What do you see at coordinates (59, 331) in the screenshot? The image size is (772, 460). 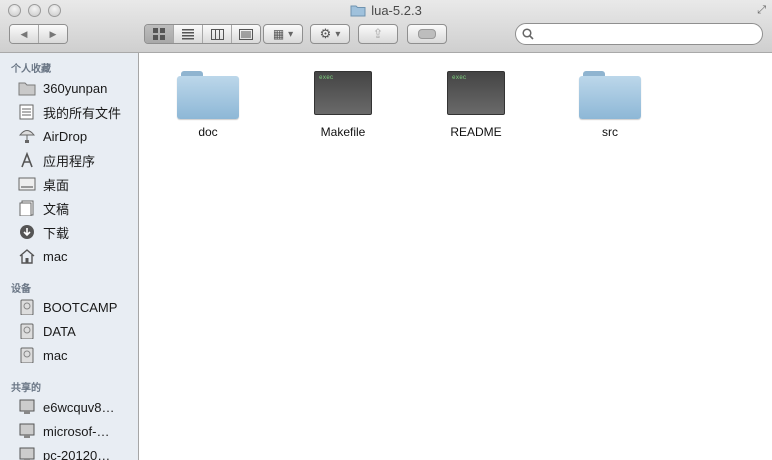 I see `sidebar-item-label: DATA` at bounding box center [59, 331].